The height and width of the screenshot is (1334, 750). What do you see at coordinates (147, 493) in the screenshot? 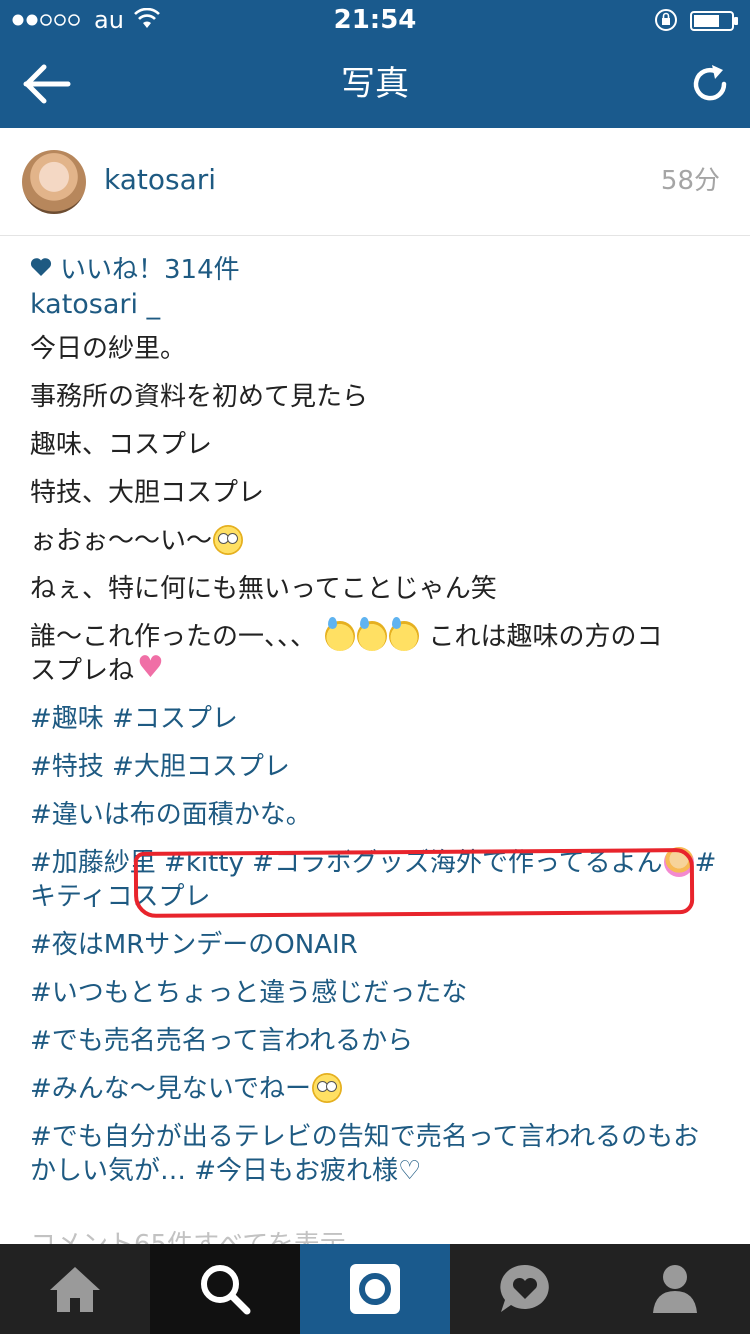
I see `caption-line: 特技、大胆コスプレ` at bounding box center [147, 493].